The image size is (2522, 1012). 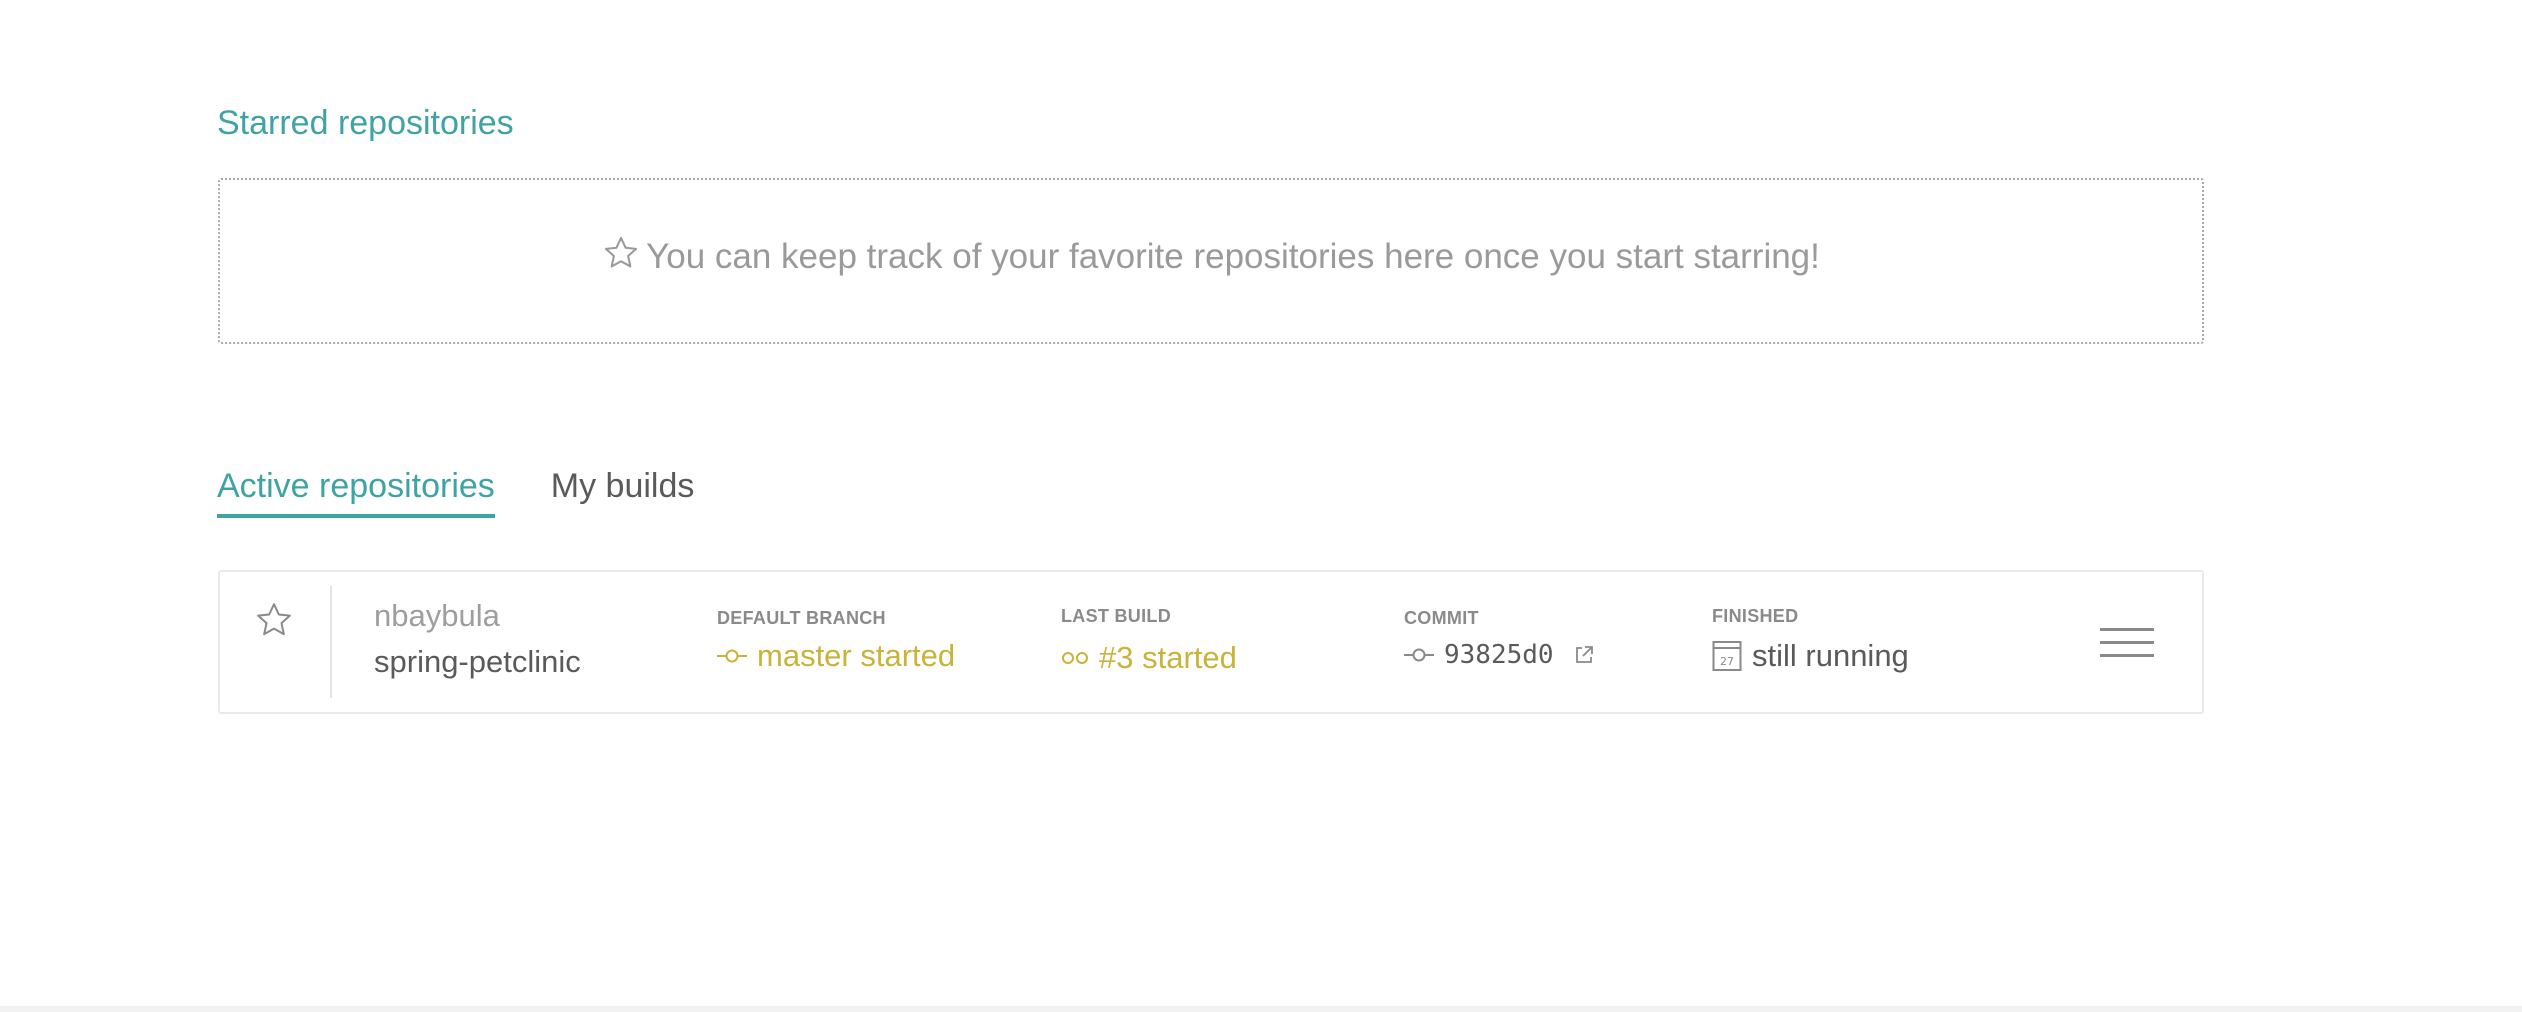 What do you see at coordinates (1116, 616) in the screenshot?
I see `last-build-label: LAST BUILD` at bounding box center [1116, 616].